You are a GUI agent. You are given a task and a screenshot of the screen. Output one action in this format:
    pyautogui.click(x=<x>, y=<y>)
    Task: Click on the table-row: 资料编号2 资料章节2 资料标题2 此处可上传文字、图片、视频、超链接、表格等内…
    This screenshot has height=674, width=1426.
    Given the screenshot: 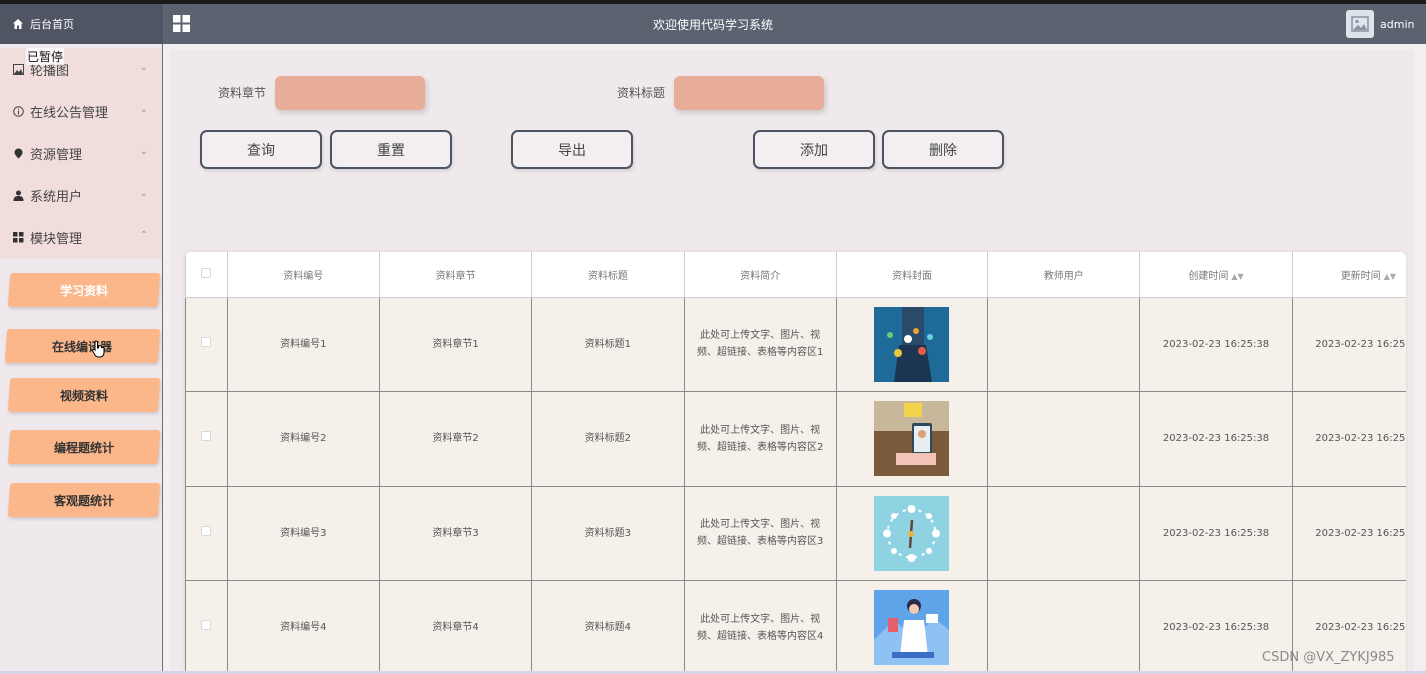 What is the action you would take?
    pyautogui.click(x=795, y=439)
    